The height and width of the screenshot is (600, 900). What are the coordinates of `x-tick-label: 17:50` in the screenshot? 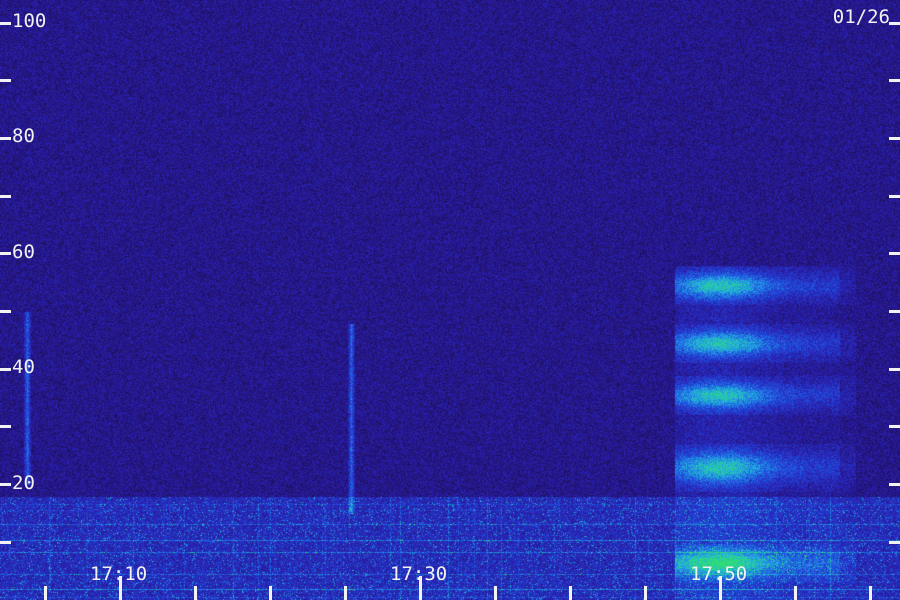 It's located at (719, 574).